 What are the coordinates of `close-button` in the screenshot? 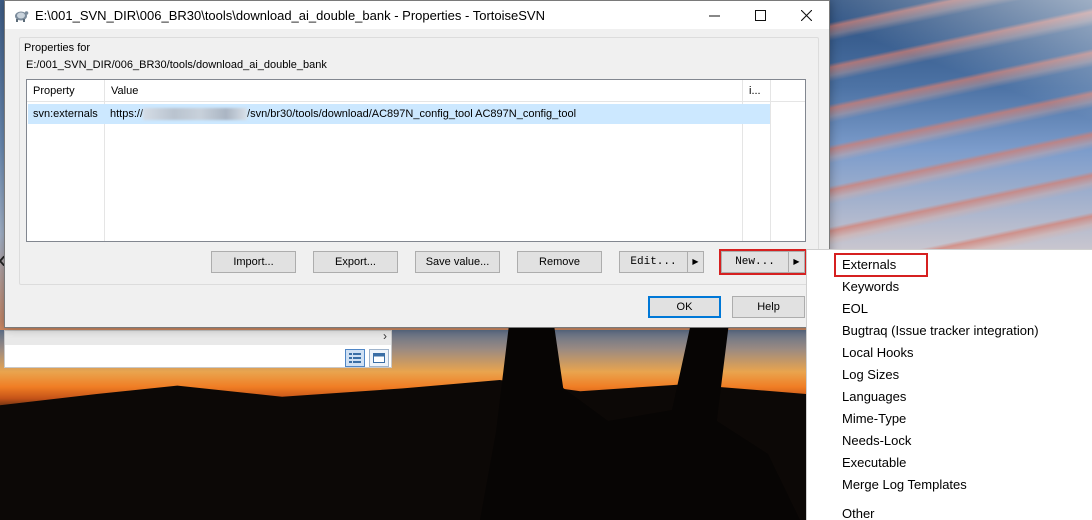 It's located at (806, 15).